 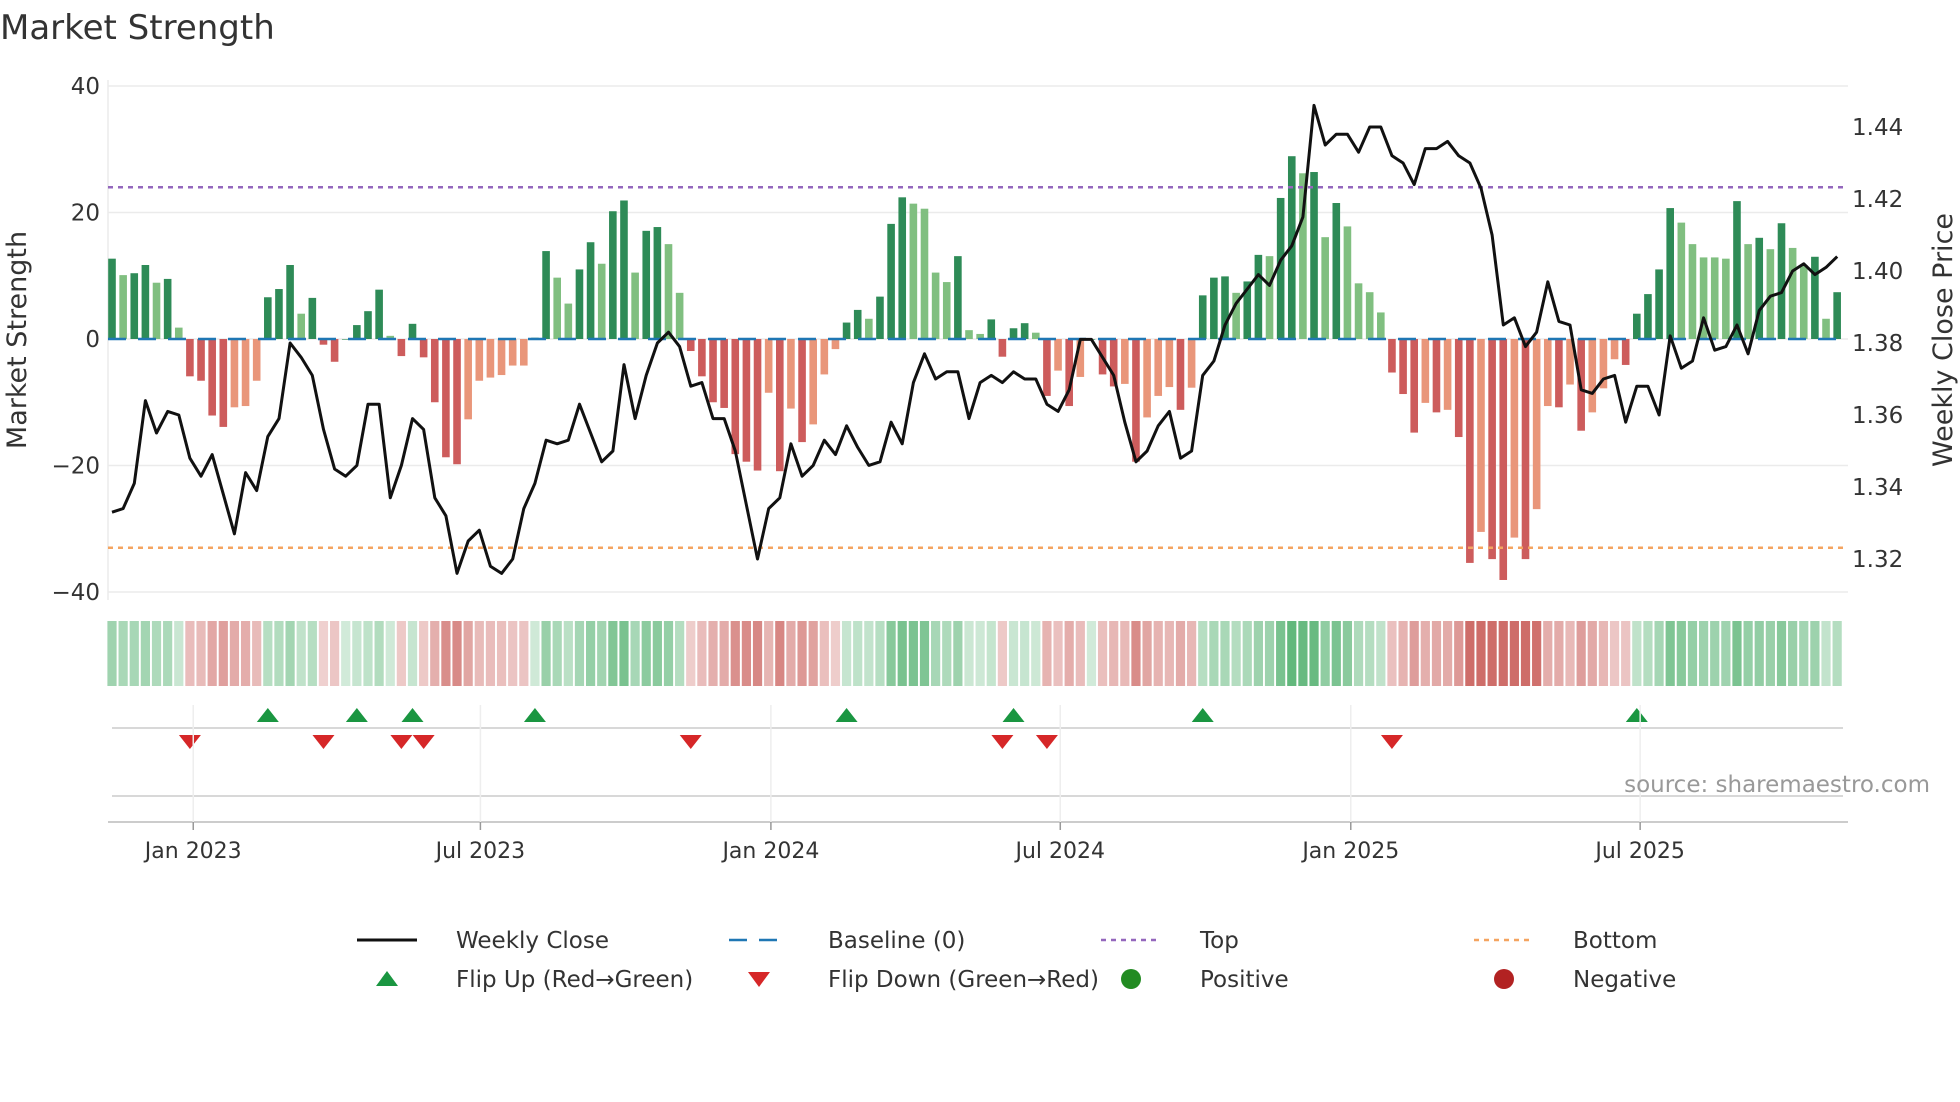 What do you see at coordinates (769, 851) in the screenshot?
I see `x-tick-label: Jan 2024` at bounding box center [769, 851].